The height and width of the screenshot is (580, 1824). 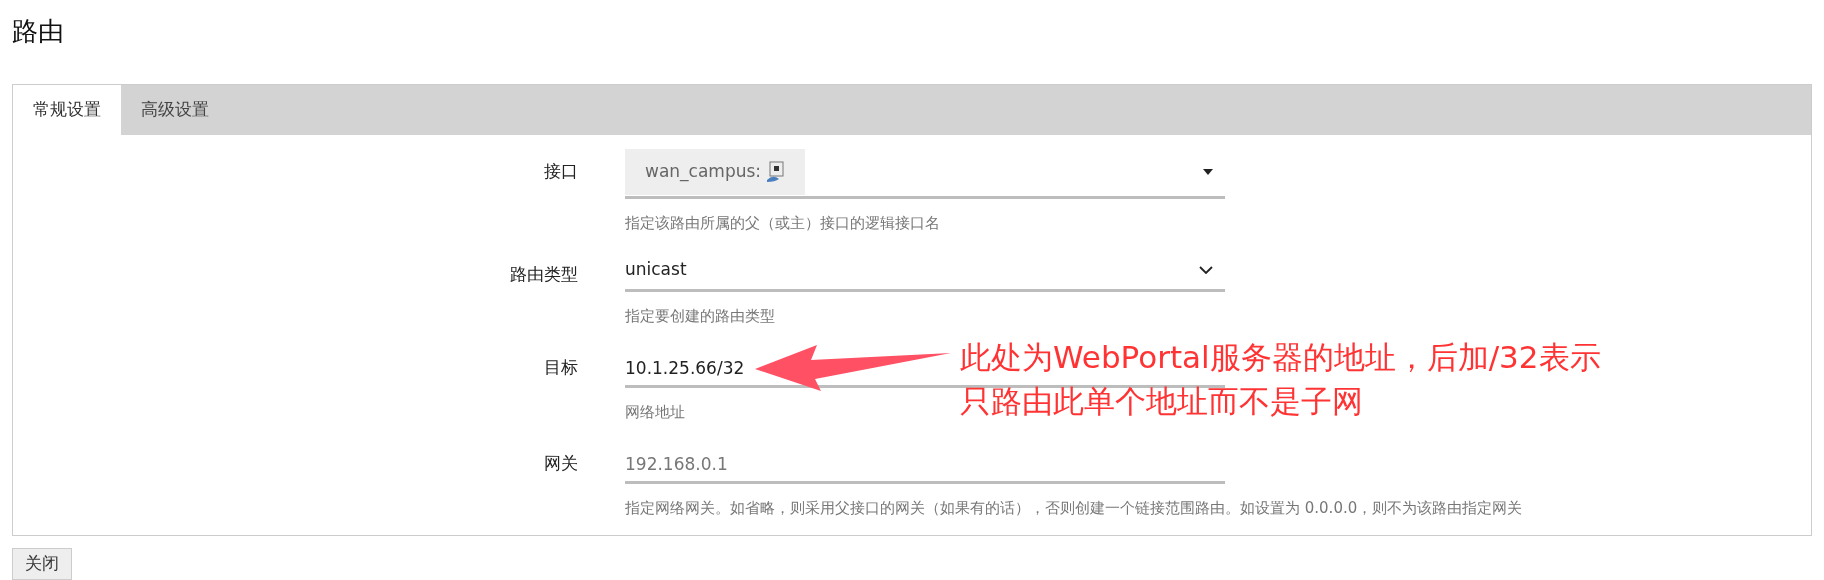 I want to click on close-button: 关闭, so click(x=42, y=564).